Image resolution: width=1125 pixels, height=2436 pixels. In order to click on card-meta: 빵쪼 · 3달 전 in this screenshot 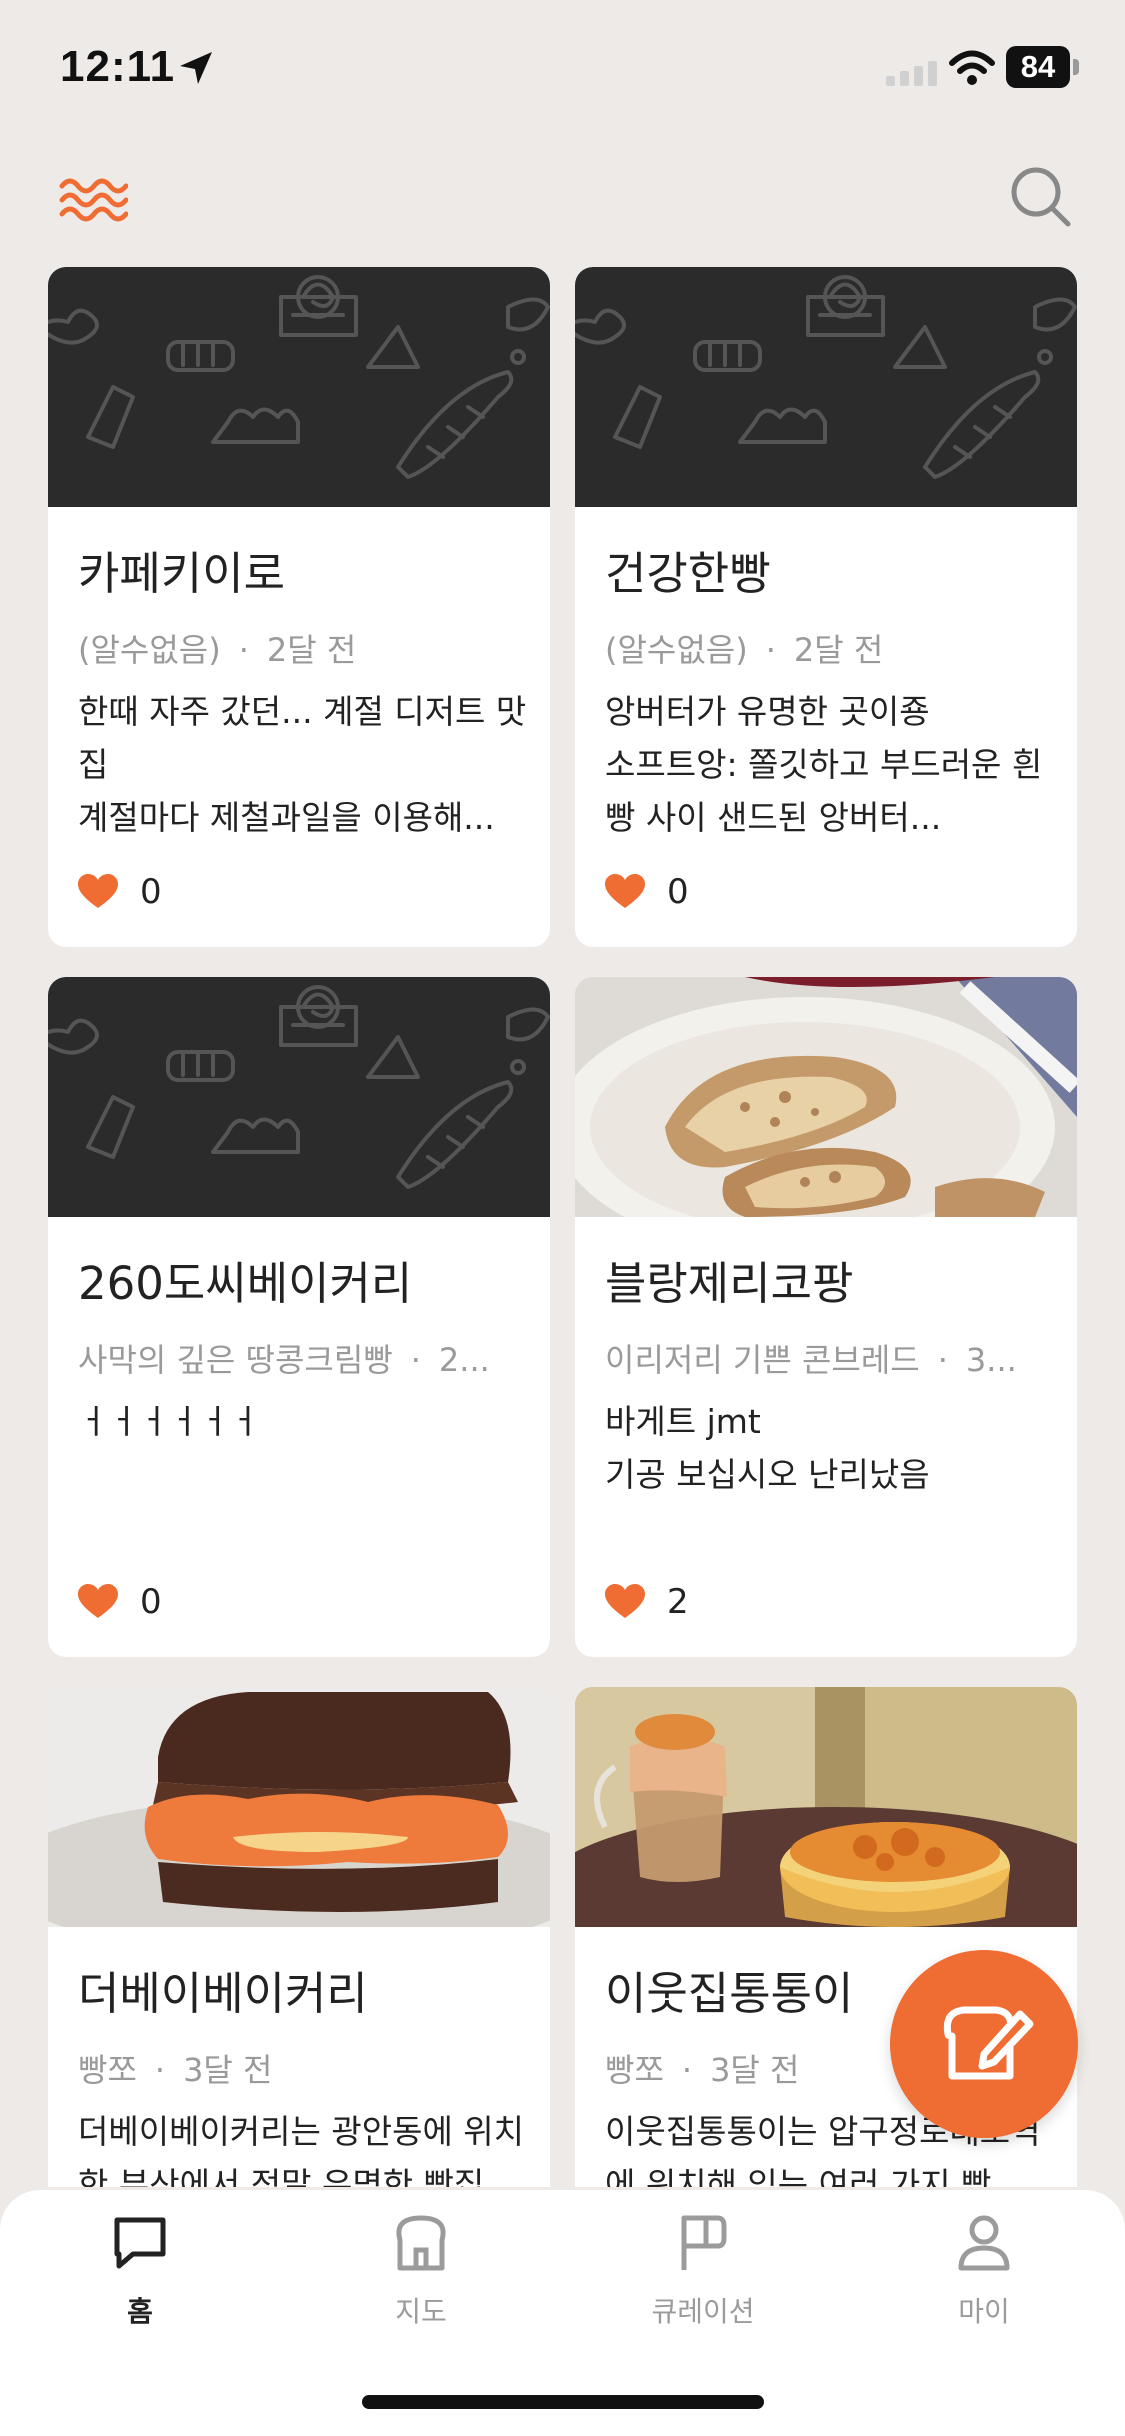, I will do `click(175, 2070)`.